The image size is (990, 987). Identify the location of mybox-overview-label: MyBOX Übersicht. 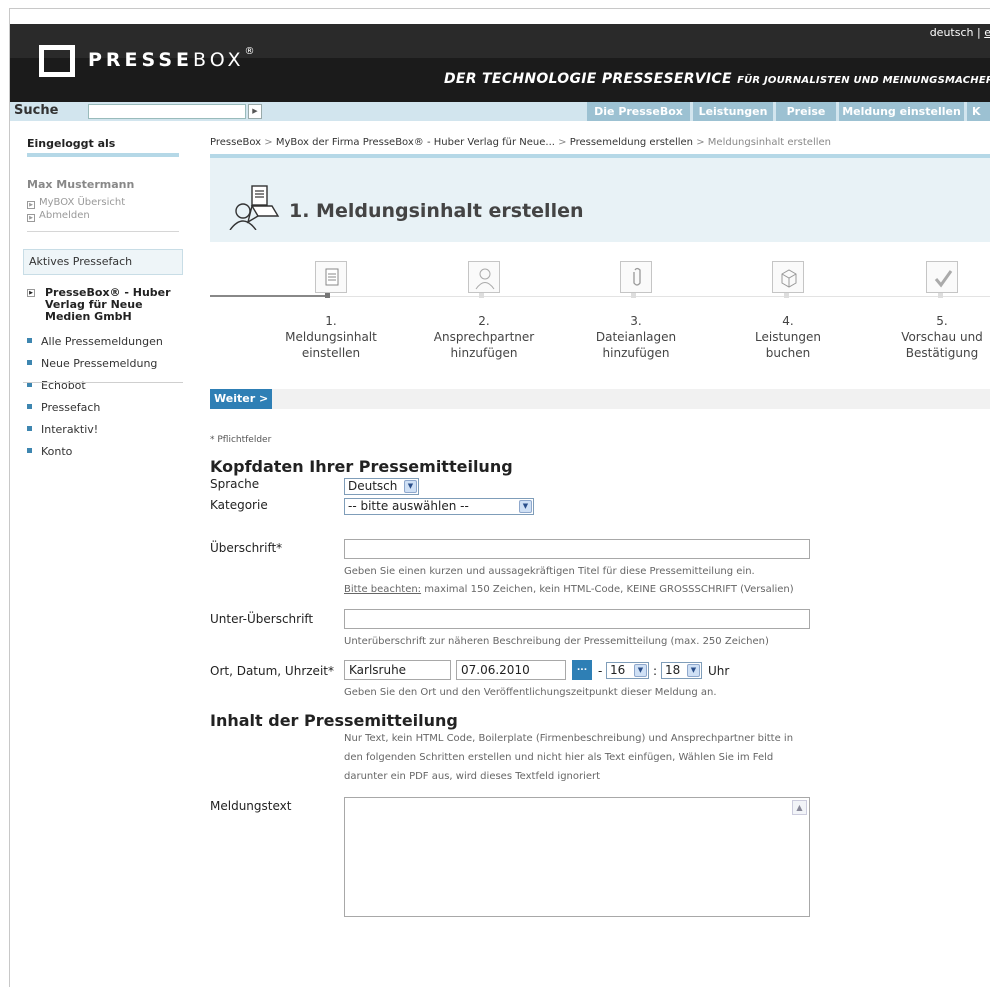
(82, 202).